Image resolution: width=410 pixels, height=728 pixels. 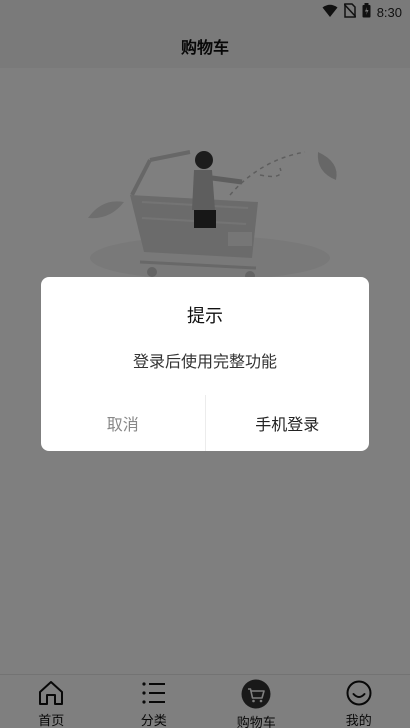 I want to click on dialog-message: 登录后使用完整功能, so click(x=204, y=361).